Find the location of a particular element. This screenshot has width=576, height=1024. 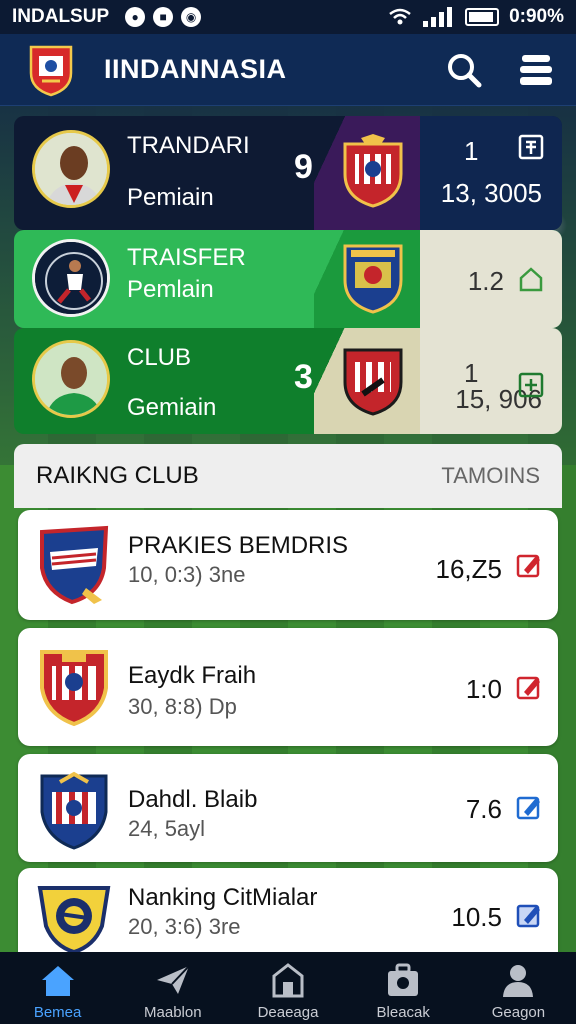

club-name: Dahdl. Blaib is located at coordinates (193, 799).